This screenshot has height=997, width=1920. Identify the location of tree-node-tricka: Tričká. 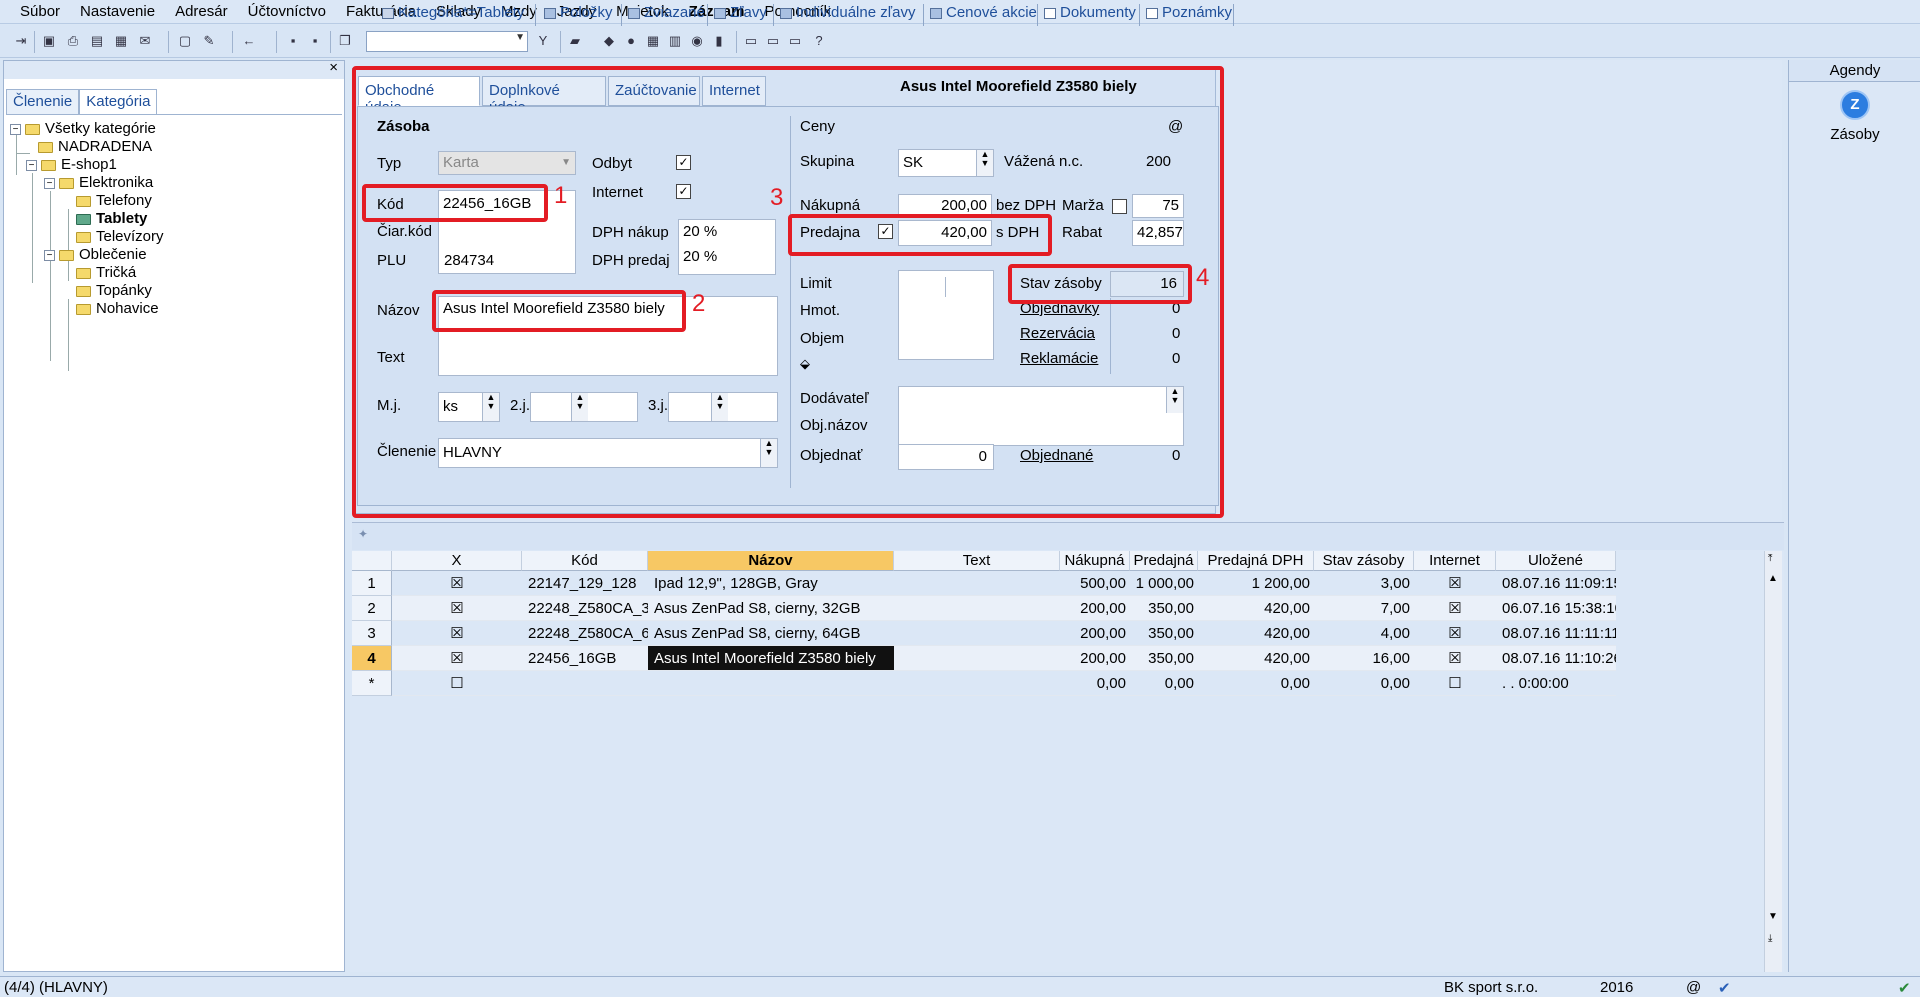
(106, 273).